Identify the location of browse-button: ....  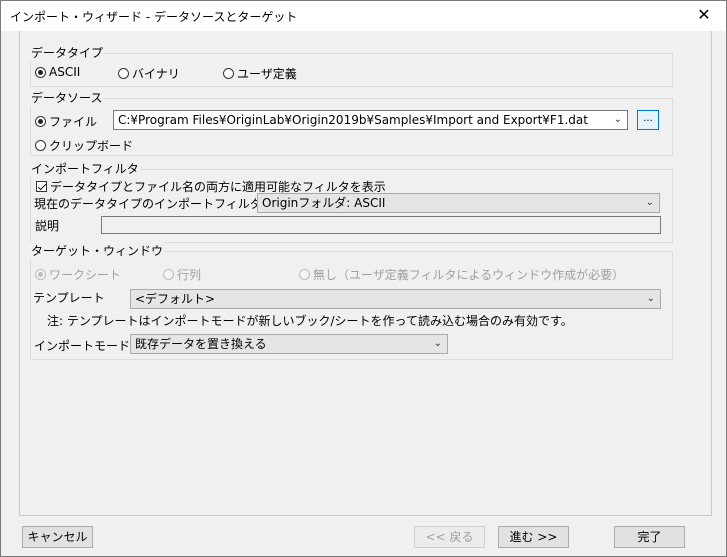
(648, 120).